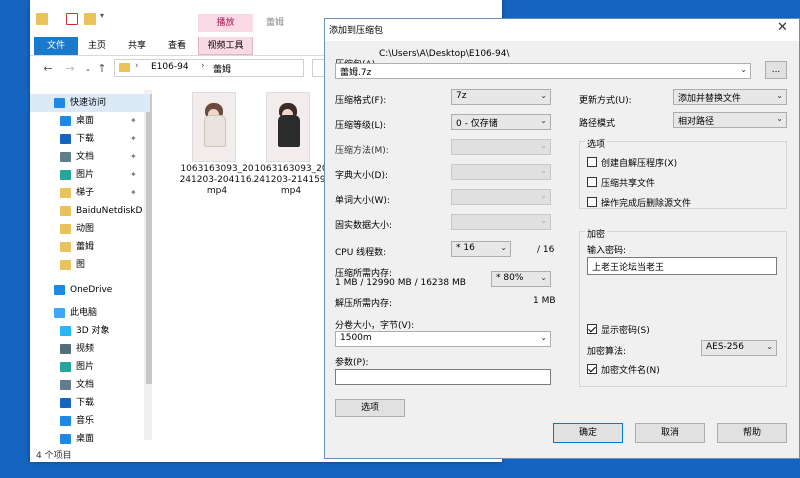 Image resolution: width=800 pixels, height=478 pixels. I want to click on tab-file: 文件, so click(56, 46).